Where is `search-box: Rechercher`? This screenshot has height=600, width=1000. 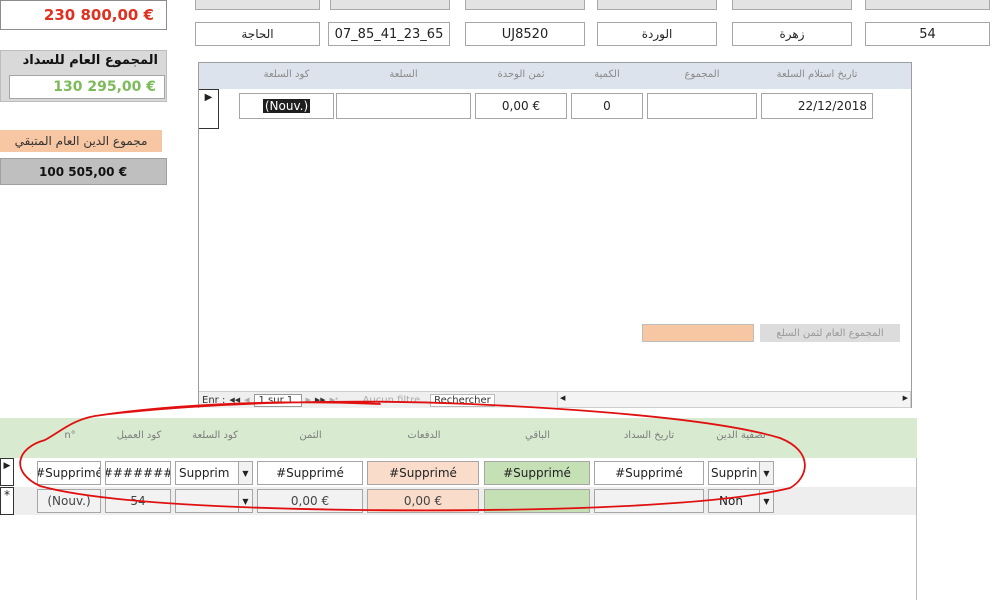 search-box: Rechercher is located at coordinates (462, 400).